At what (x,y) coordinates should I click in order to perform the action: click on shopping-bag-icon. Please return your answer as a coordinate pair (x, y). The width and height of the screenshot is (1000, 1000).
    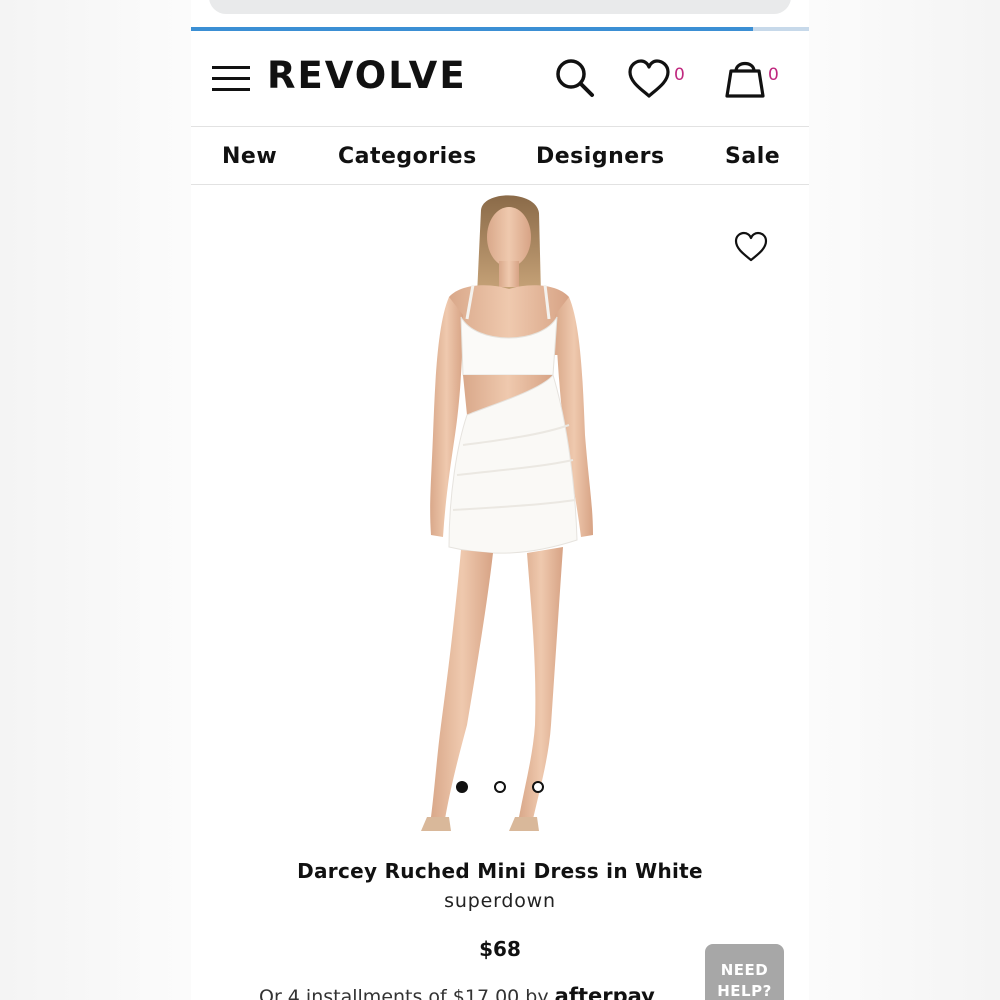
    Looking at the image, I should click on (745, 78).